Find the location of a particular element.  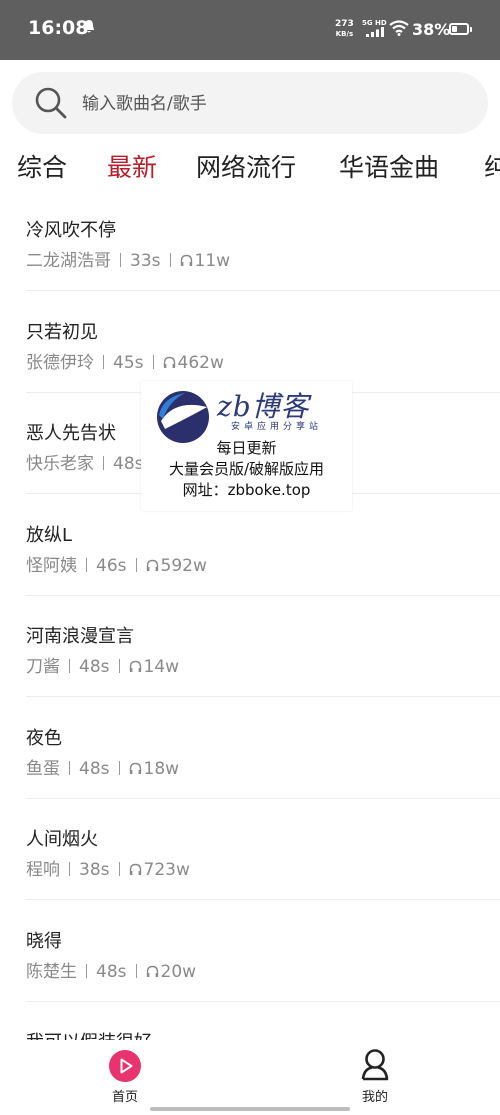

watermark-line-2: 大量会员版/破解版应用 is located at coordinates (246, 469).